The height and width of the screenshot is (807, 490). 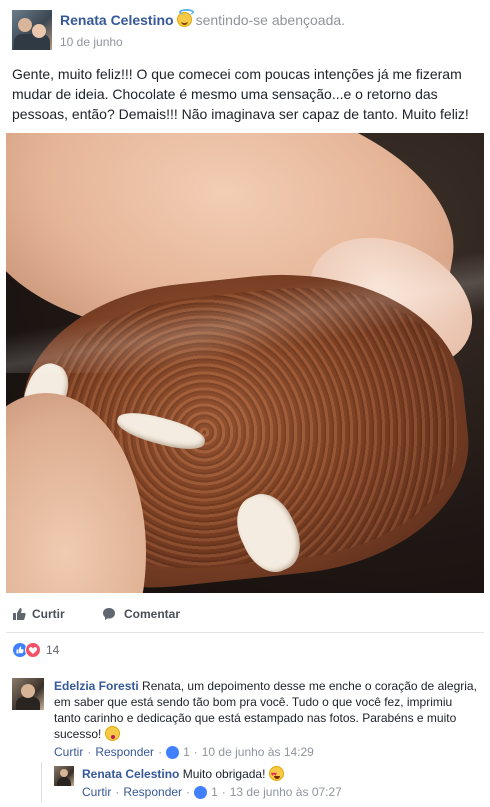 What do you see at coordinates (109, 614) in the screenshot?
I see `speech-bubble-icon` at bounding box center [109, 614].